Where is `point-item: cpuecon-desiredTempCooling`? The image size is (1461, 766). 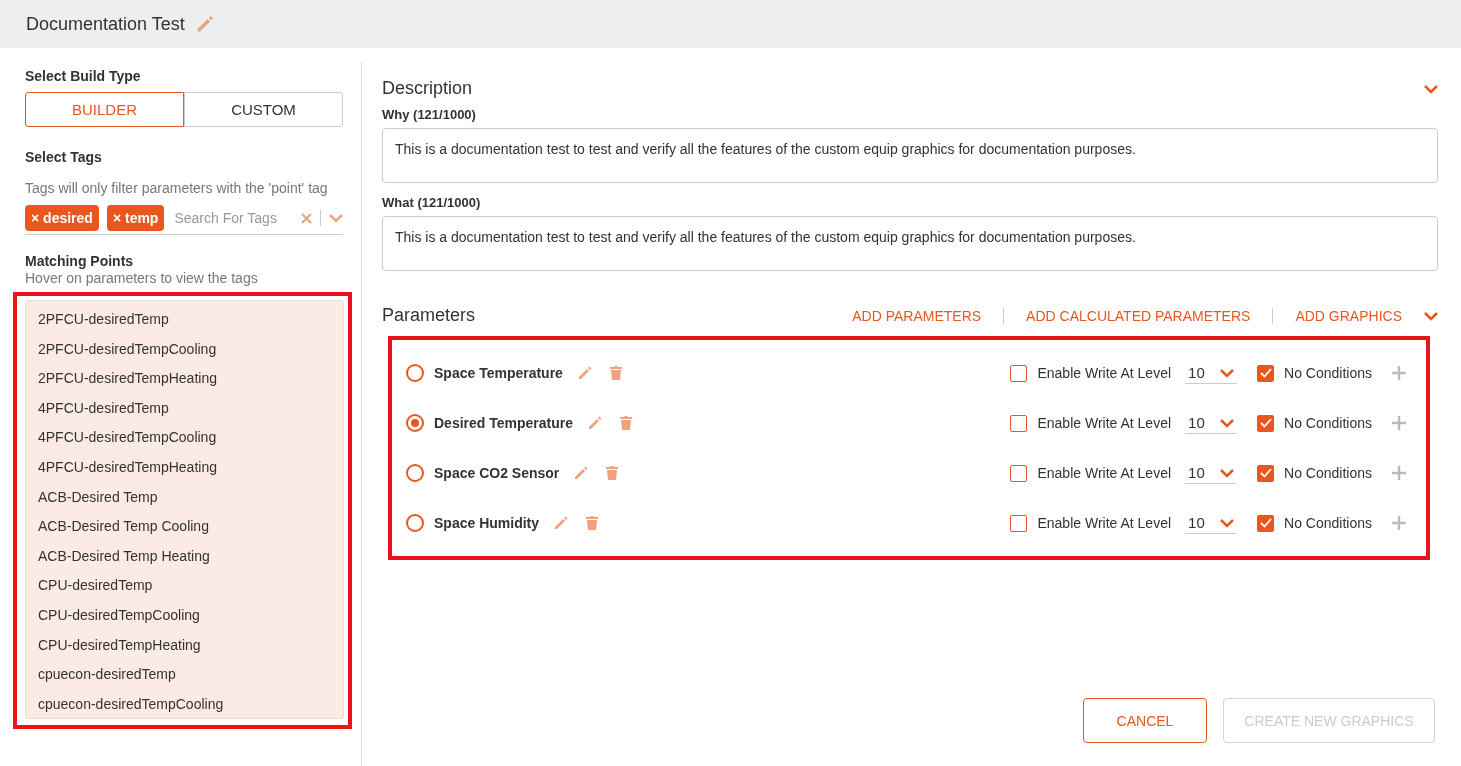
point-item: cpuecon-desiredTempCooling is located at coordinates (190, 703).